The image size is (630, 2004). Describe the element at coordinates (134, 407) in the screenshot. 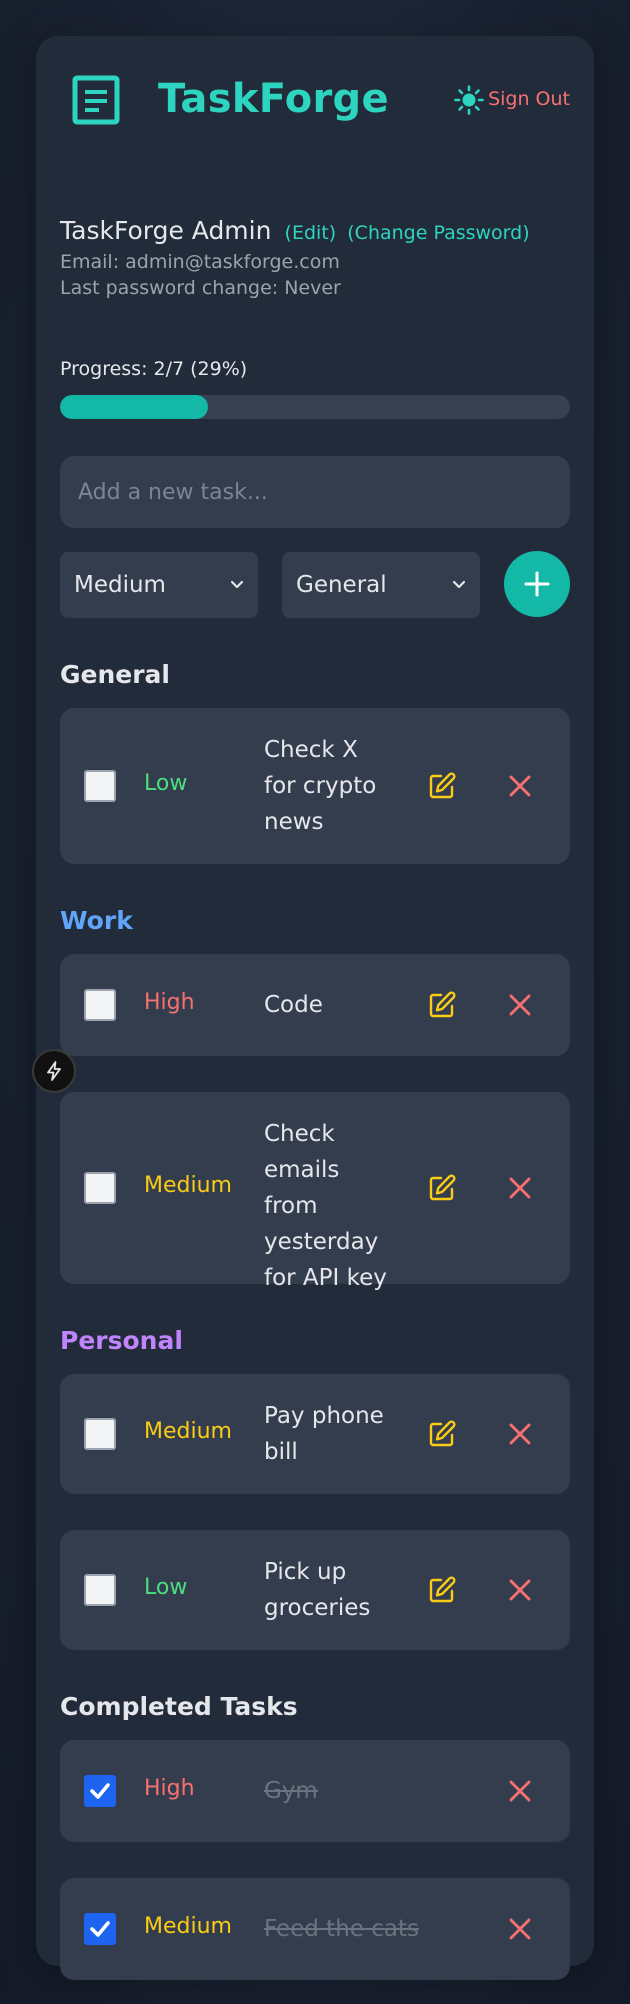

I see `progress-fill` at that location.